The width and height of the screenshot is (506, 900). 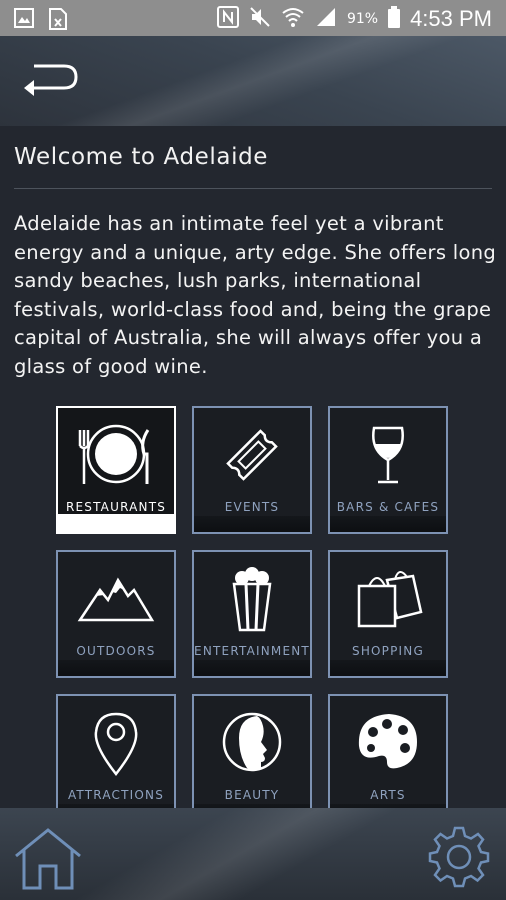 What do you see at coordinates (253, 81) in the screenshot?
I see `app-header` at bounding box center [253, 81].